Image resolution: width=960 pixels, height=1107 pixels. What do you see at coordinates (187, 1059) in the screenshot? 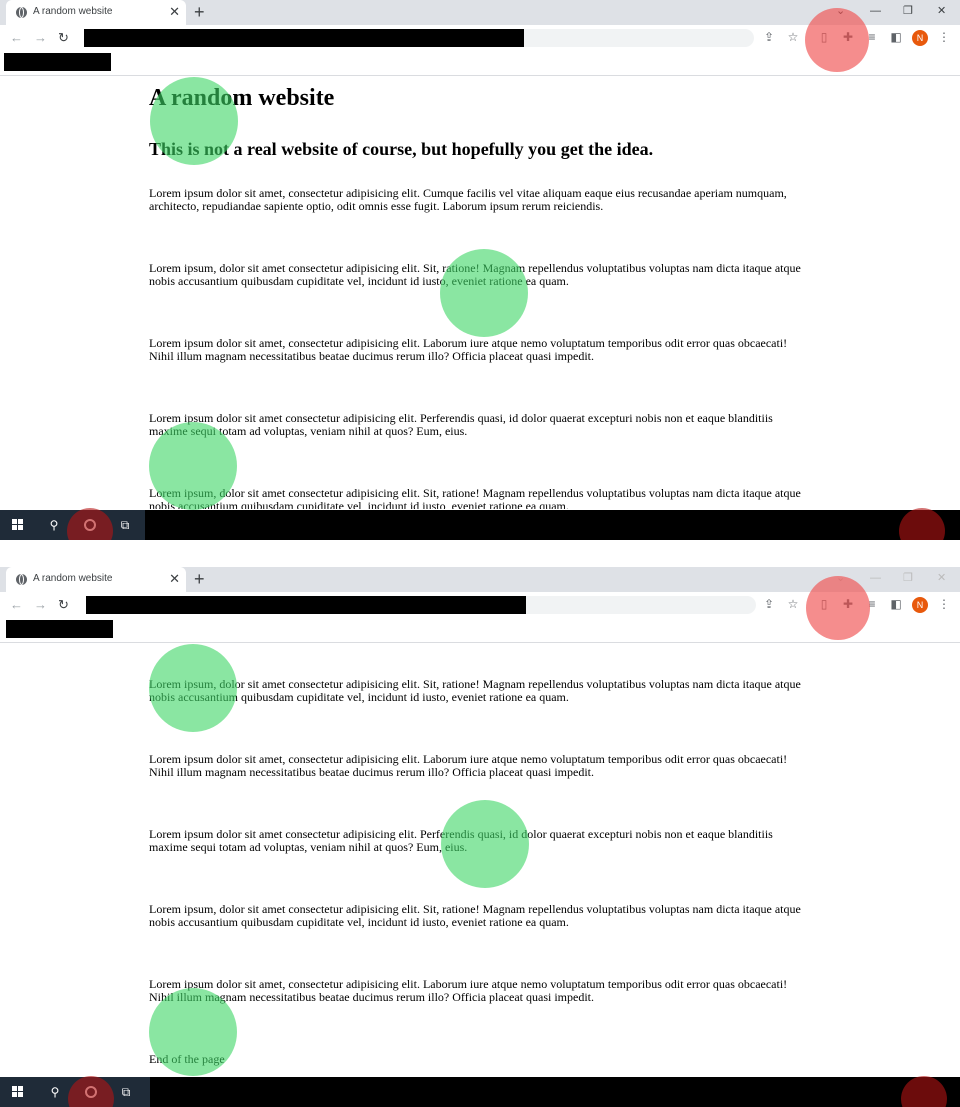
I see `end-of-page-text: End of the page` at bounding box center [187, 1059].